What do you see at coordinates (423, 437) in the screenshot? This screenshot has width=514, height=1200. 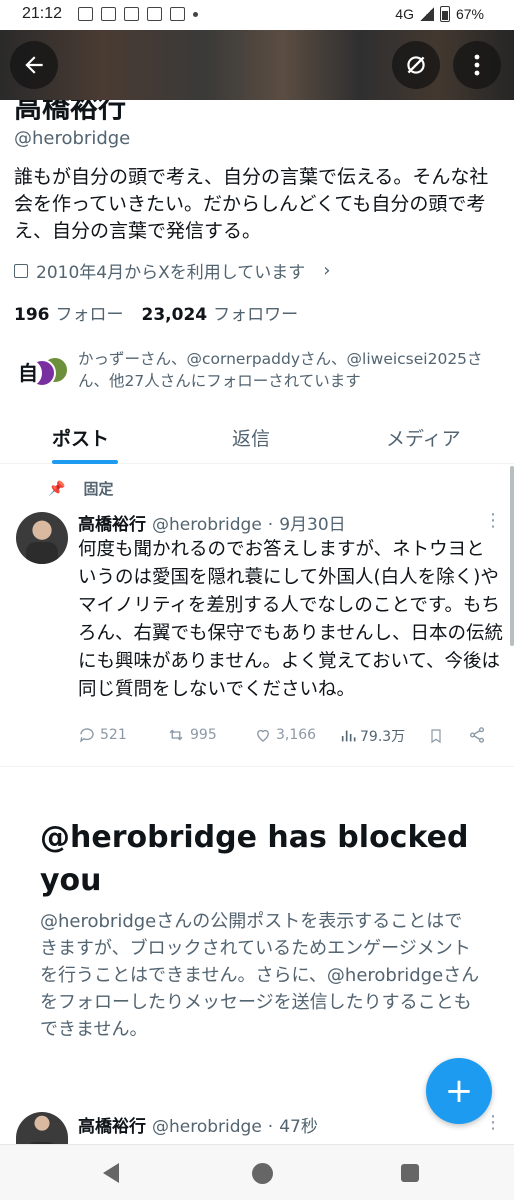 I see `tab-media: メディア` at bounding box center [423, 437].